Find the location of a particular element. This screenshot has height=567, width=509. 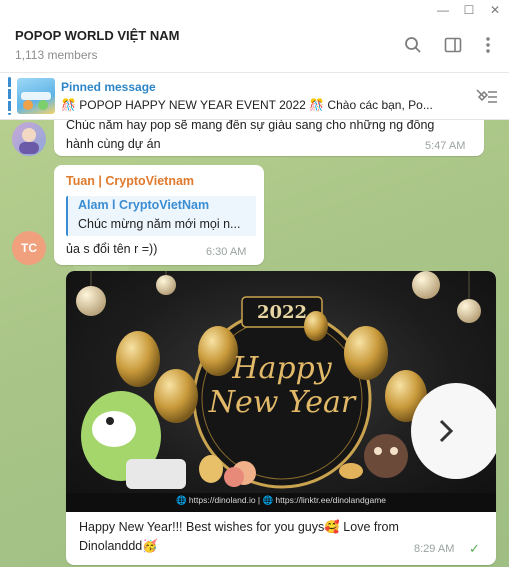

avatar is located at coordinates (29, 139).